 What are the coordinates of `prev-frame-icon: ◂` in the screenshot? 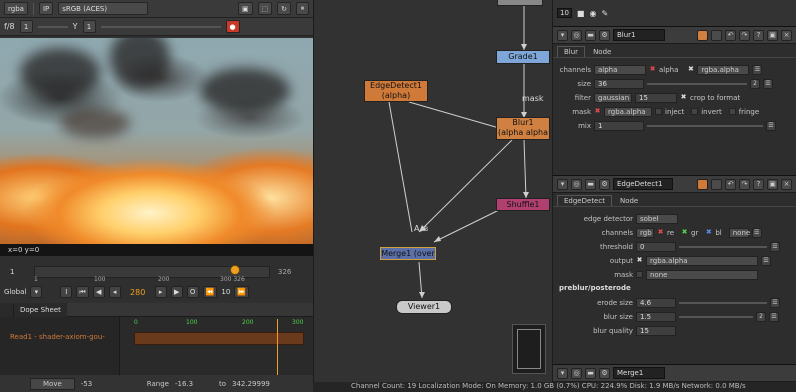 It's located at (114, 292).